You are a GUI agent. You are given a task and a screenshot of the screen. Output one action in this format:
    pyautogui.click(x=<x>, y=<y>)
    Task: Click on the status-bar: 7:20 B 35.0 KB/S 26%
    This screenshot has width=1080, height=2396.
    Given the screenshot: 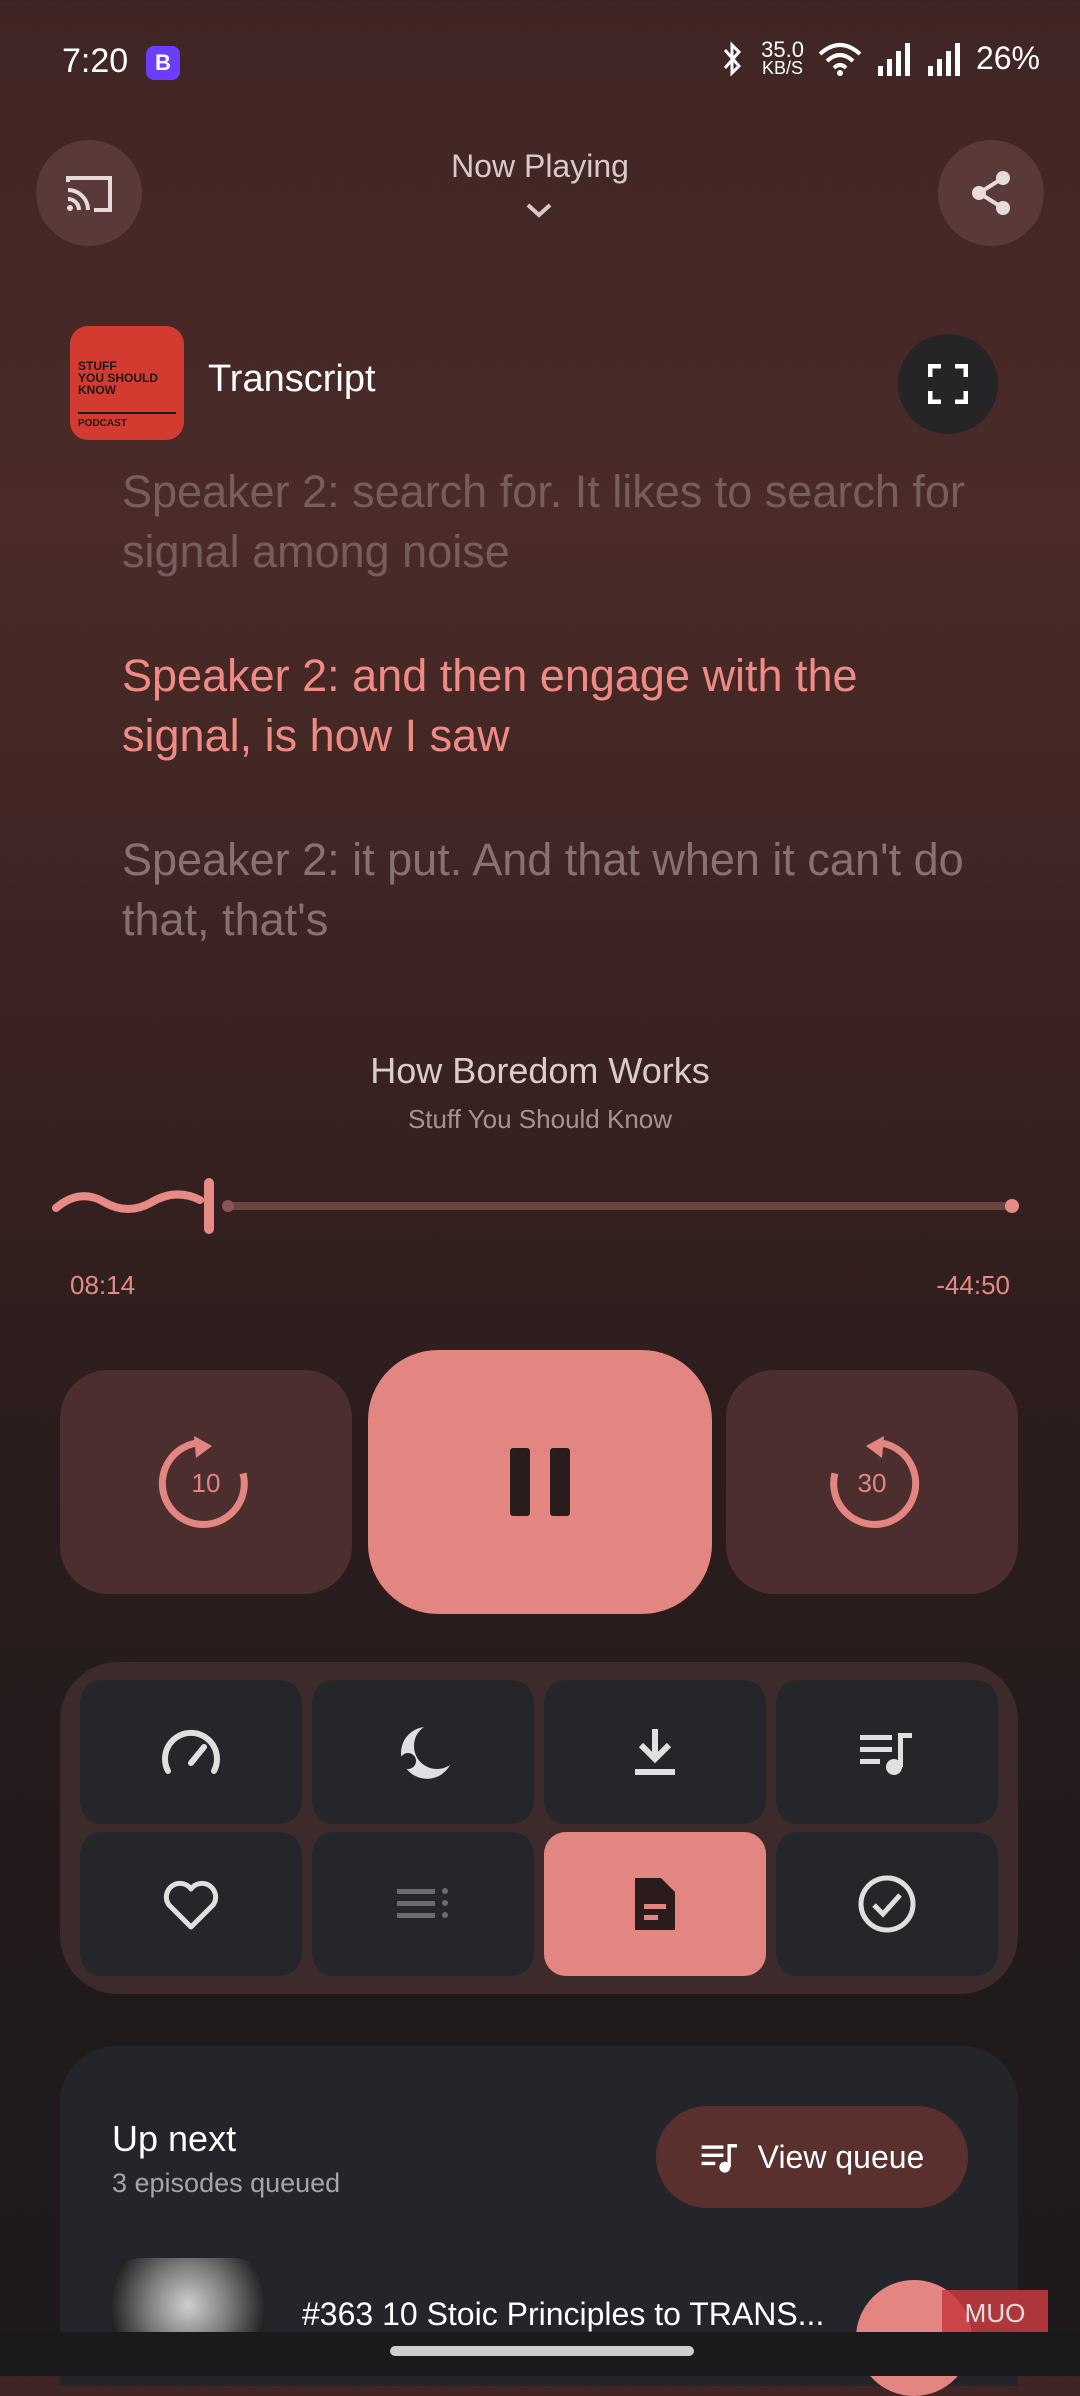 What is the action you would take?
    pyautogui.click(x=540, y=65)
    